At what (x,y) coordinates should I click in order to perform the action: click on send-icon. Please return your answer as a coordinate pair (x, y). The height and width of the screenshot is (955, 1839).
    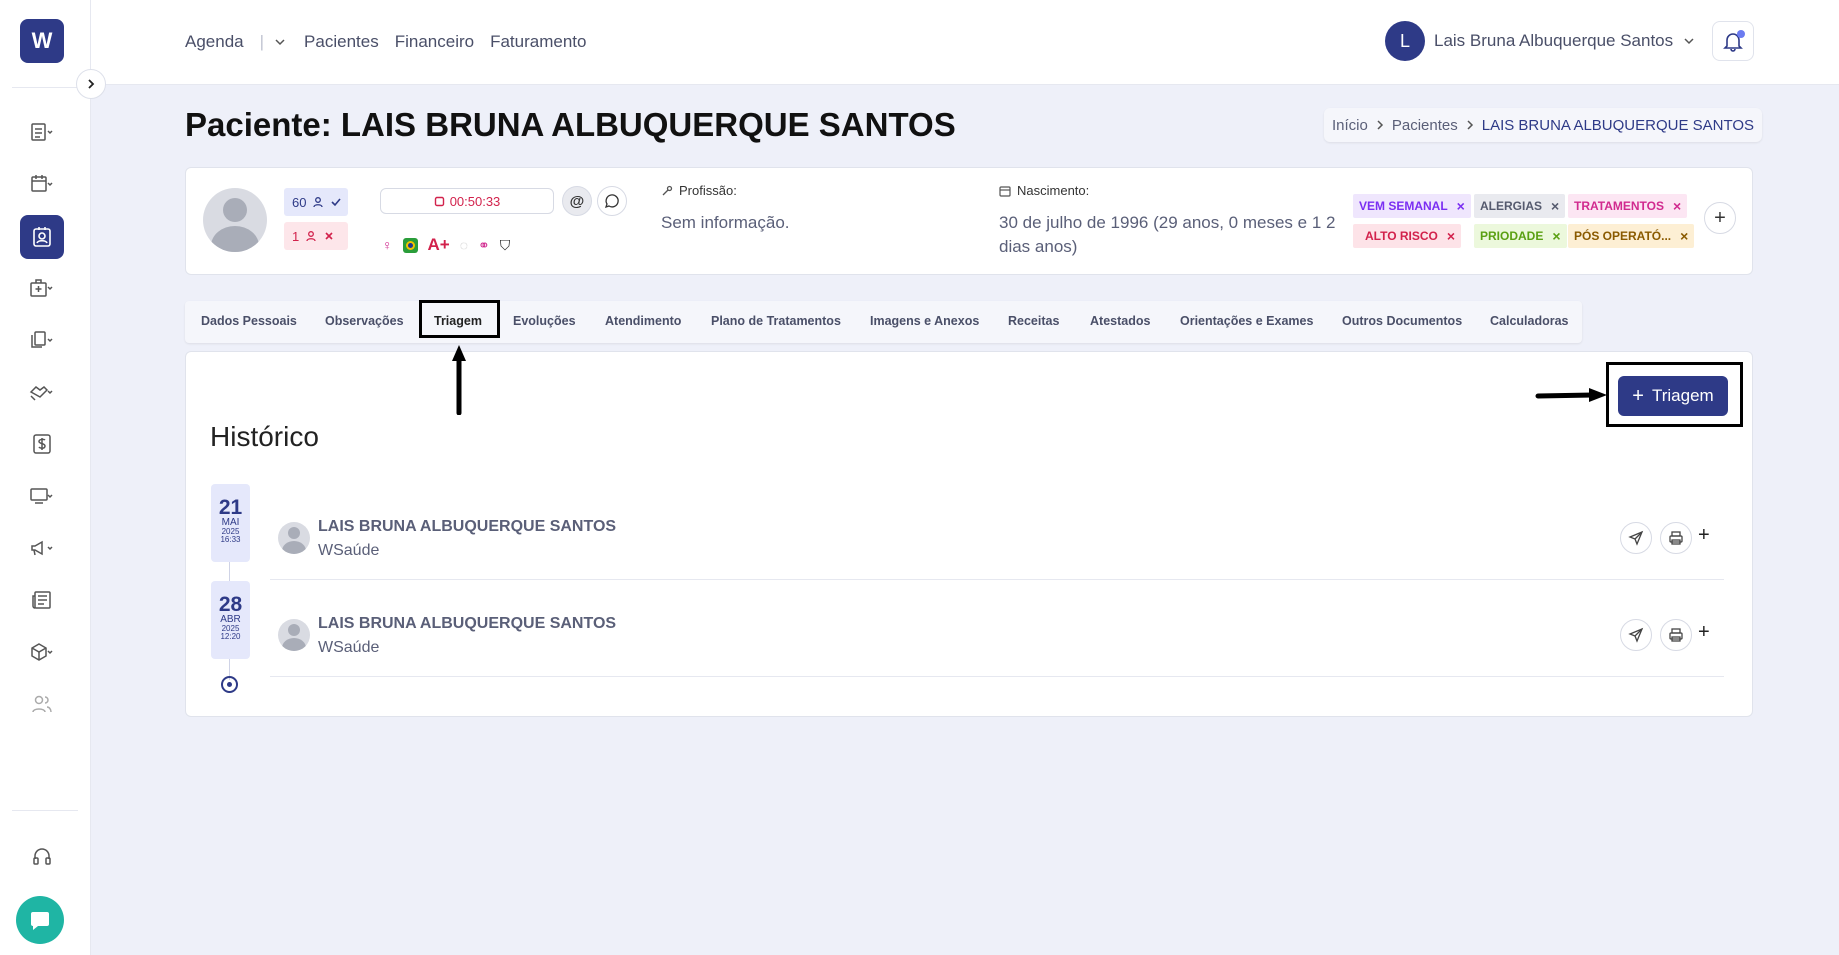
    Looking at the image, I should click on (1636, 635).